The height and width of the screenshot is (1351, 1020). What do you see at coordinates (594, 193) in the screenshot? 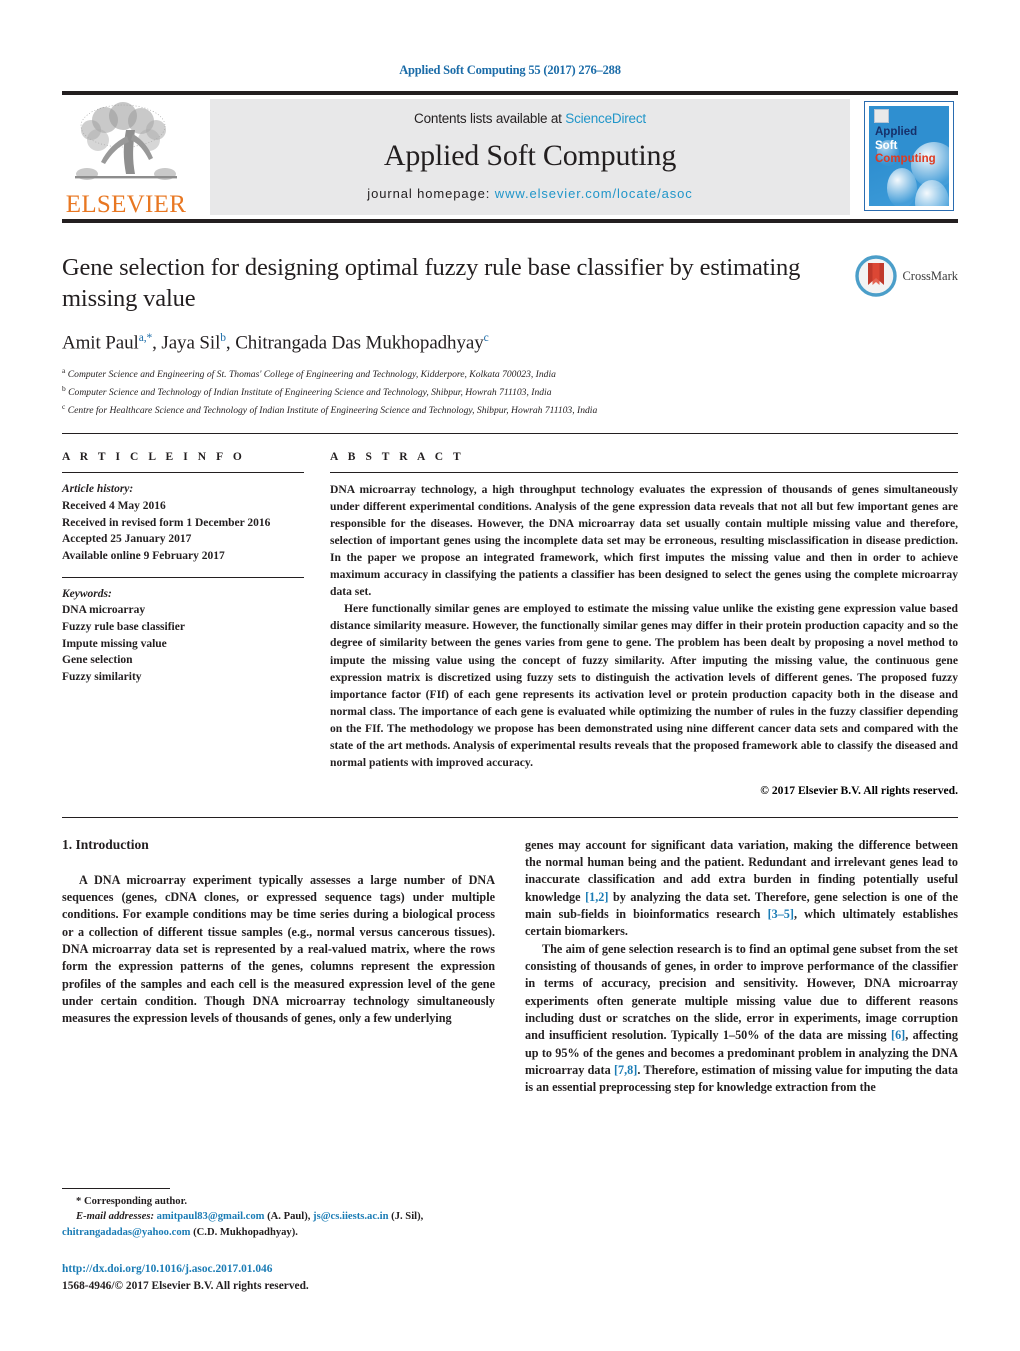
I see `journal-homepage-link: www.elsevier.com/locate/asoc` at bounding box center [594, 193].